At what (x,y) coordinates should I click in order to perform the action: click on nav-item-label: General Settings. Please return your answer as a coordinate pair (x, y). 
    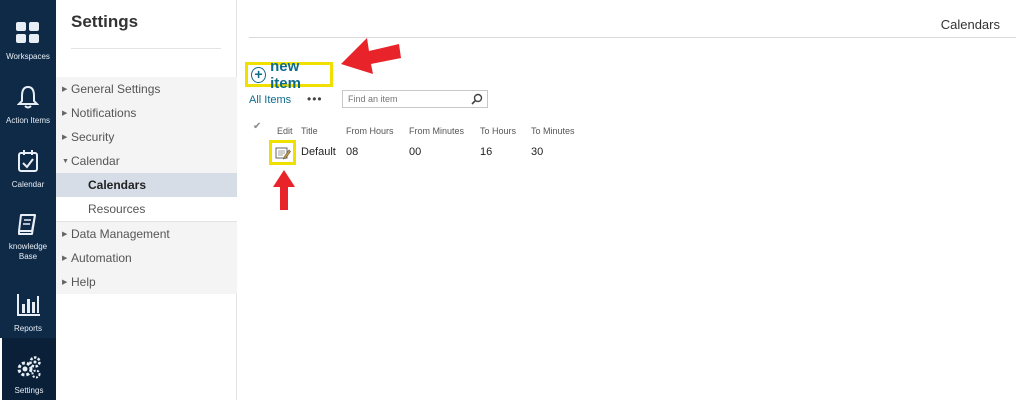
    Looking at the image, I should click on (116, 89).